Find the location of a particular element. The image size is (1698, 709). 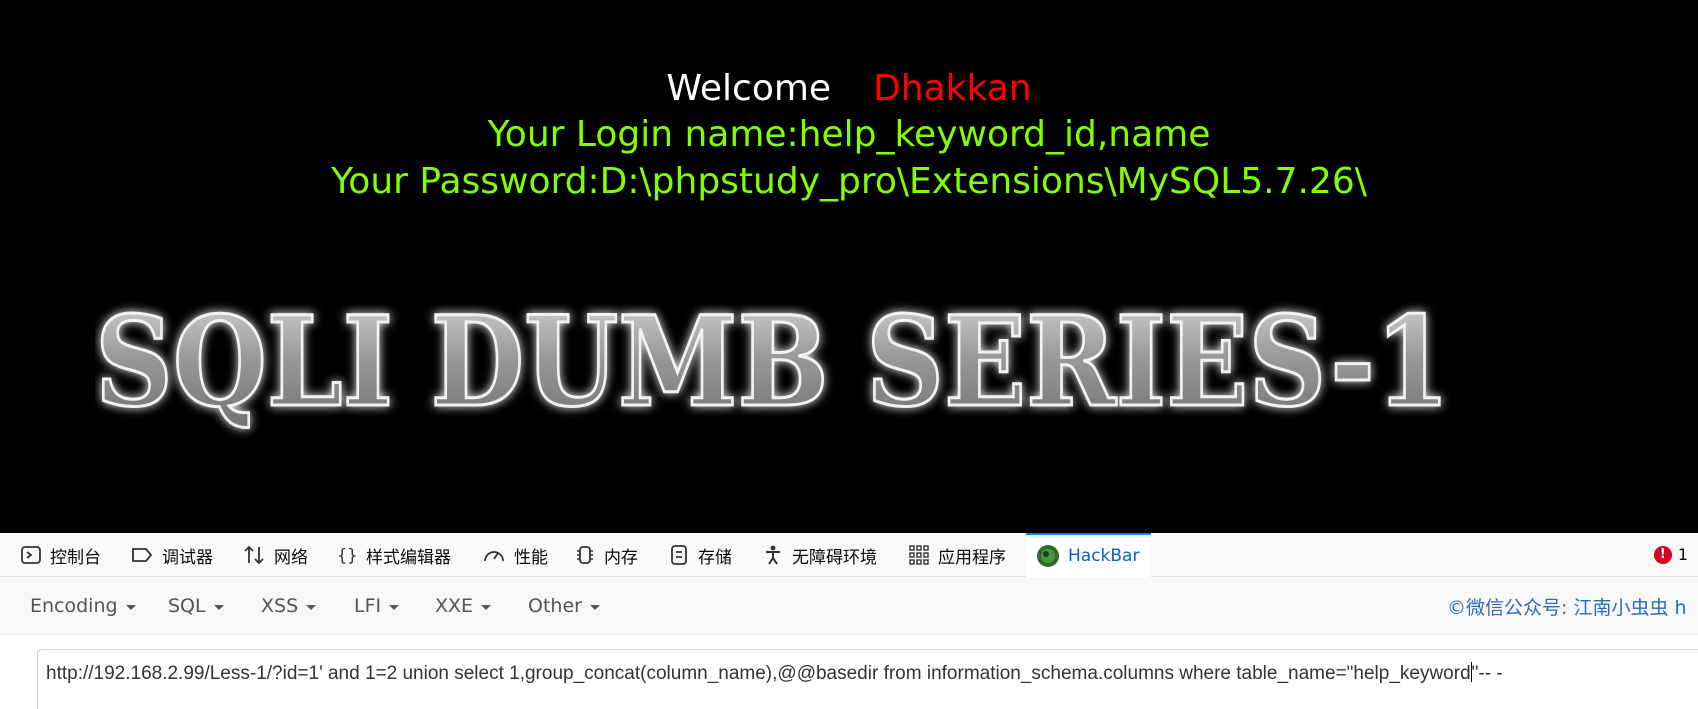

tab-label: 内存 is located at coordinates (621, 557).